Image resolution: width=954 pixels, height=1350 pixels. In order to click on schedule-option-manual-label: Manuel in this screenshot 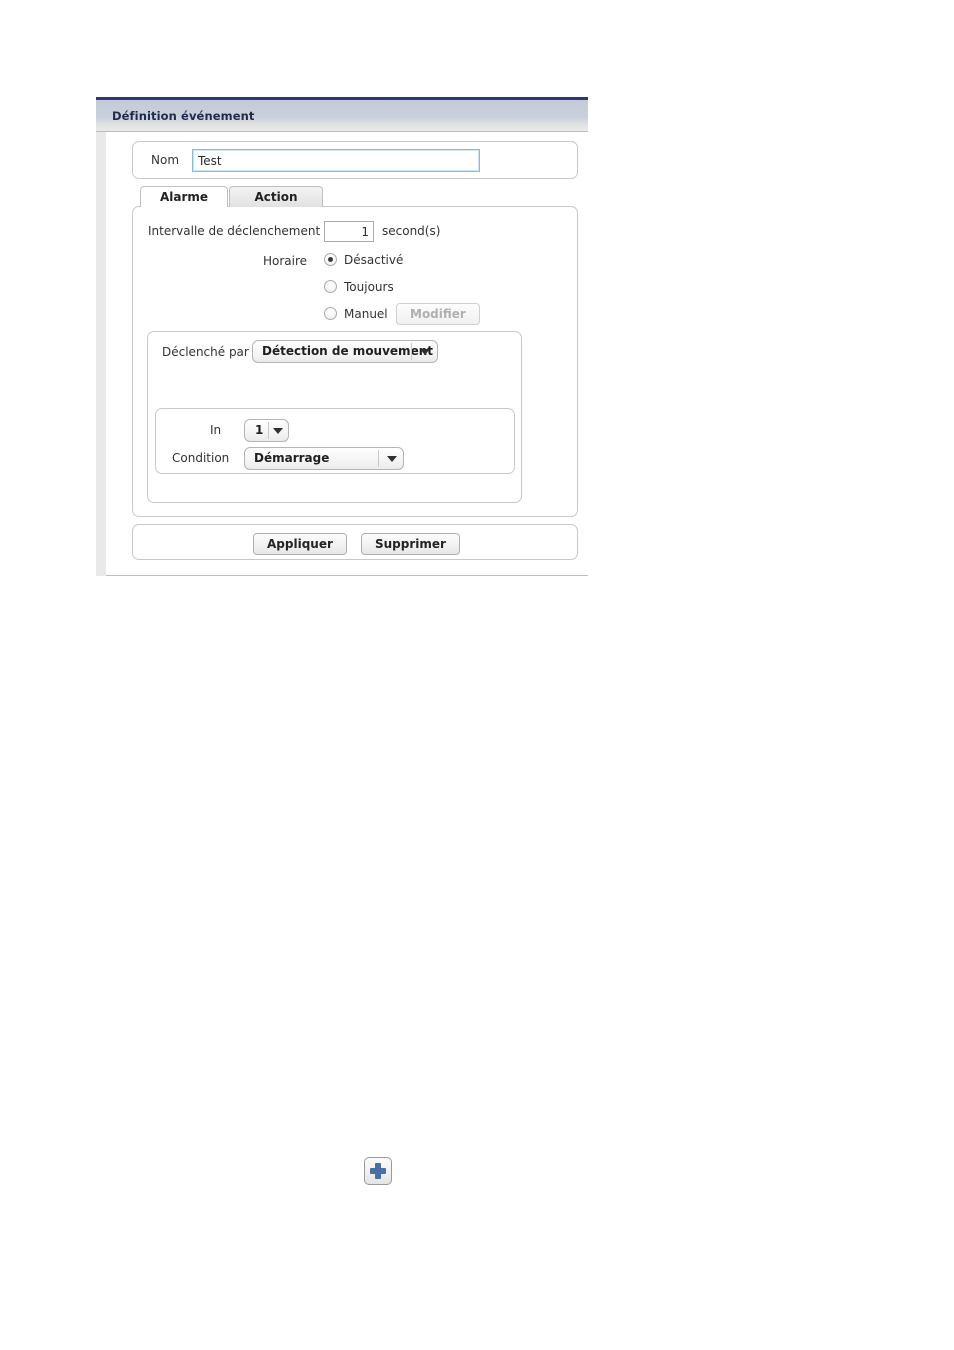, I will do `click(366, 314)`.